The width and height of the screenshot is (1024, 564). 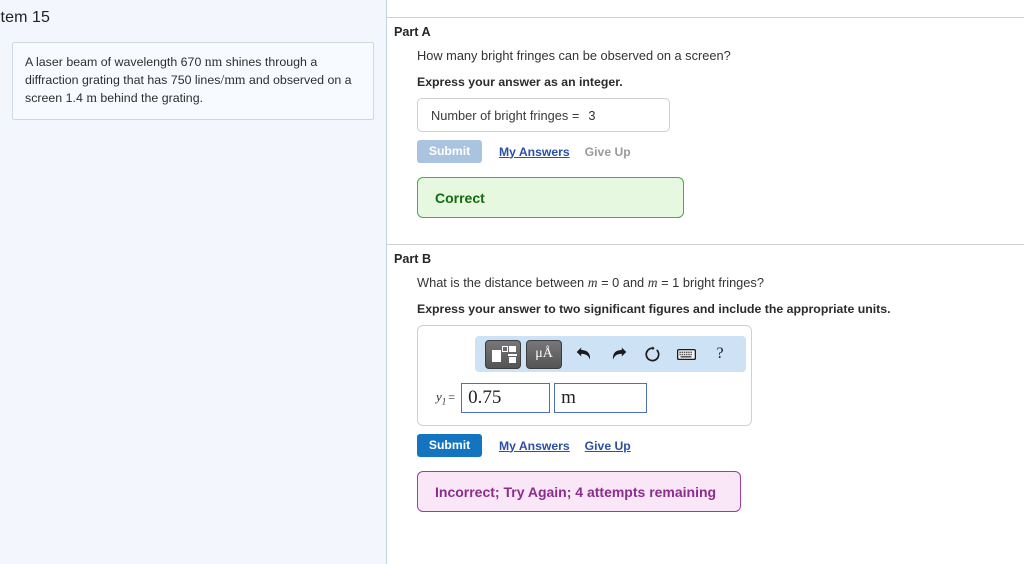 I want to click on part-b-unit-input, so click(x=601, y=398).